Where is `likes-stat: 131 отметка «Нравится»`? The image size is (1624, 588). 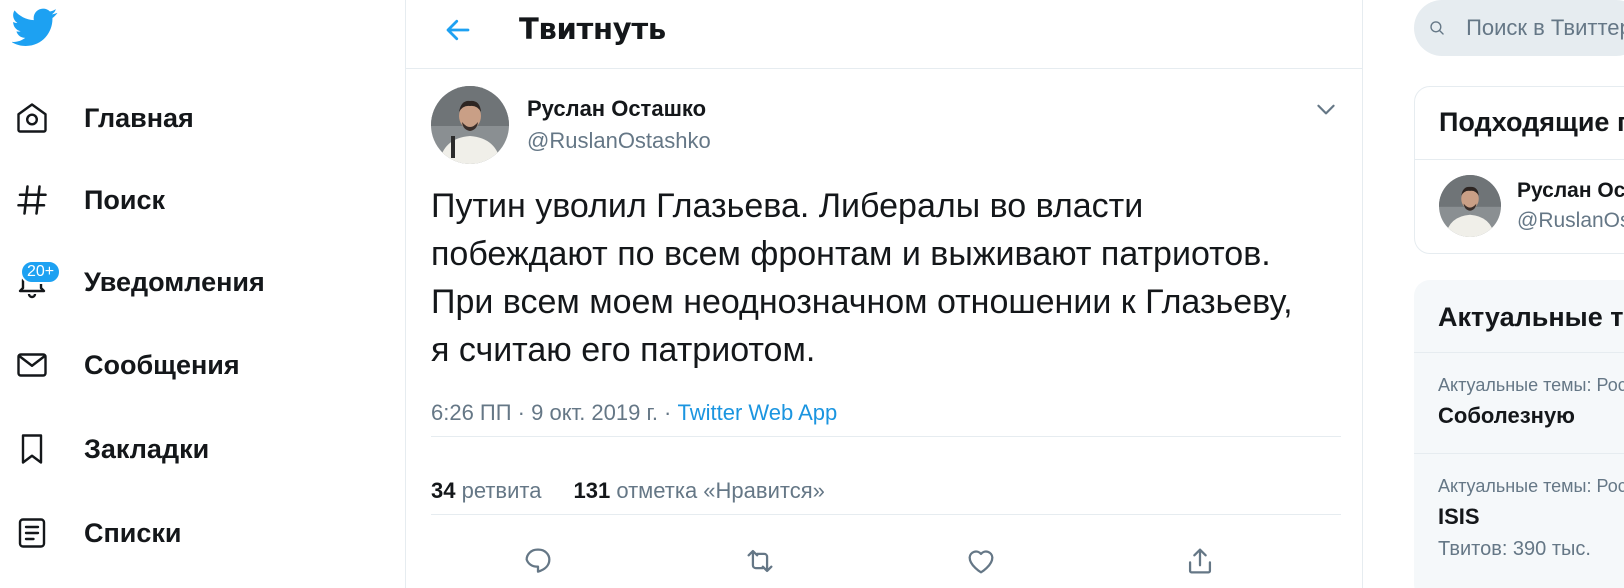
likes-stat: 131 отметка «Нравится» is located at coordinates (698, 491).